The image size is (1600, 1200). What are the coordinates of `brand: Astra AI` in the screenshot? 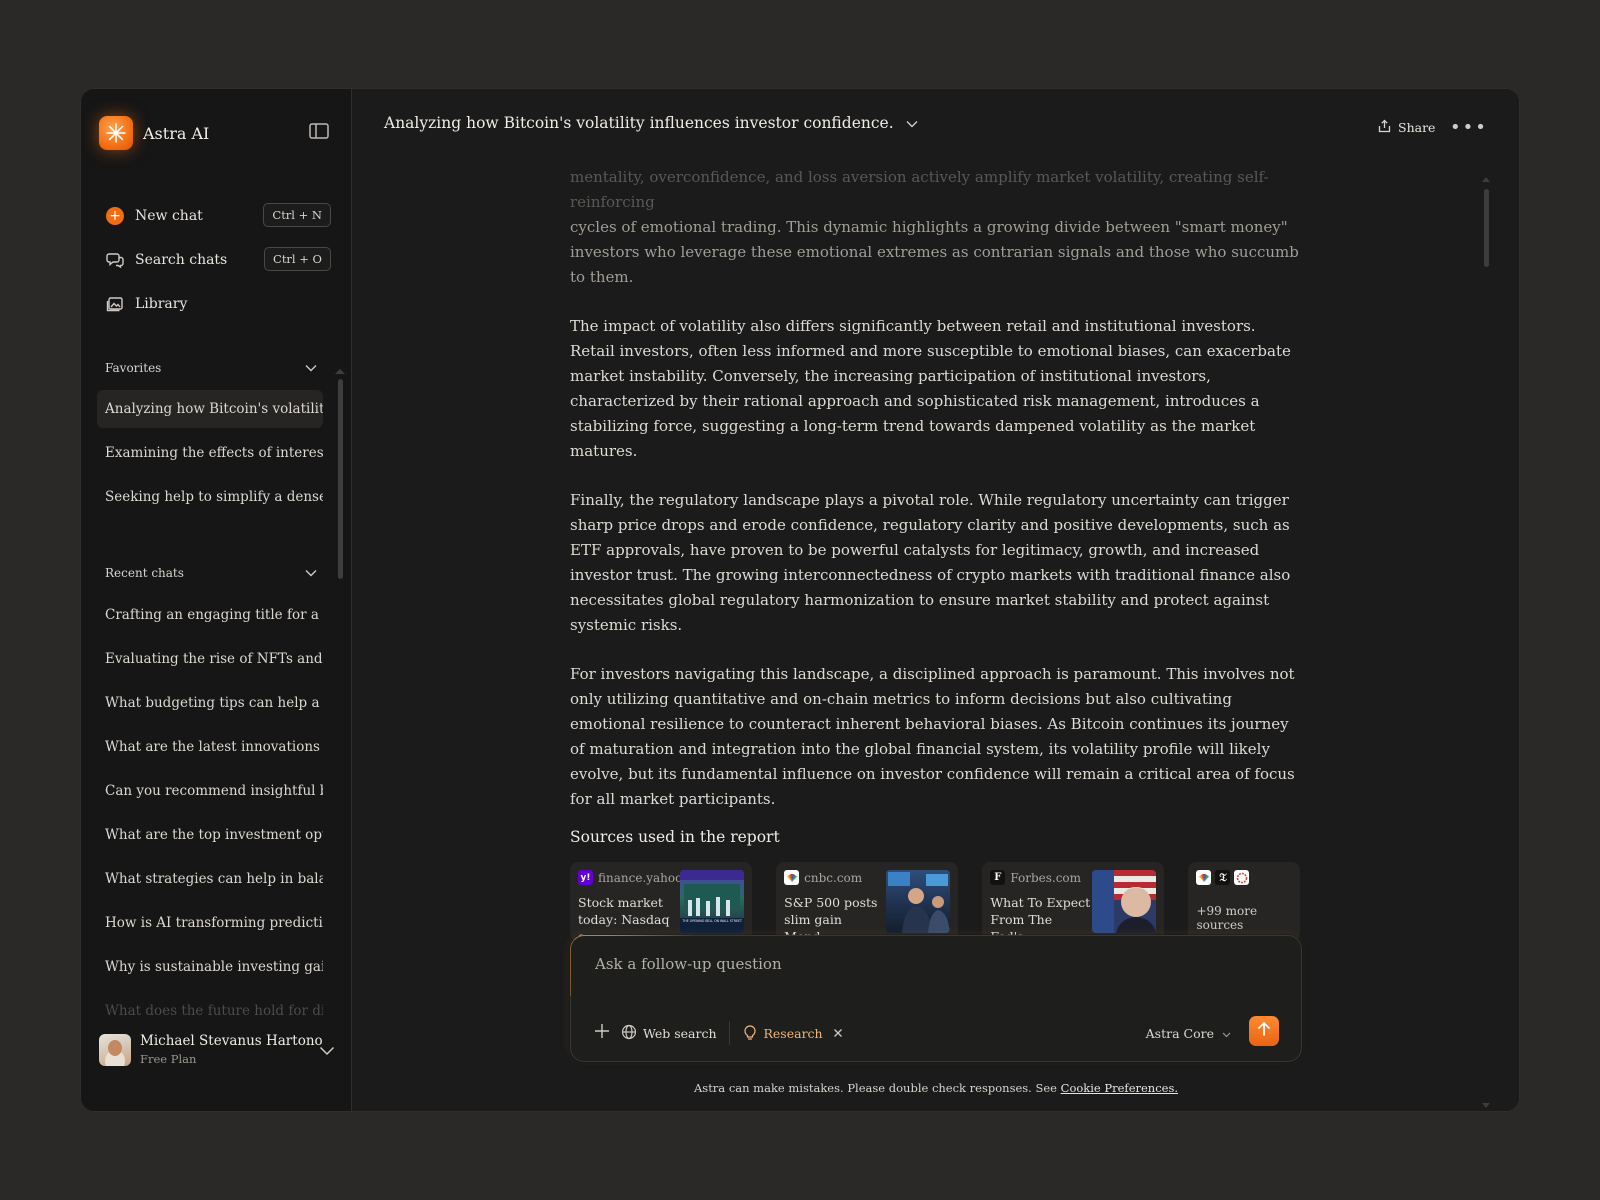 It's located at (154, 133).